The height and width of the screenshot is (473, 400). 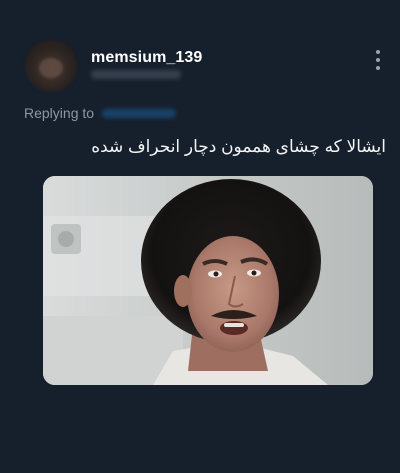 I want to click on replying-to-label: Replying to, so click(x=59, y=113).